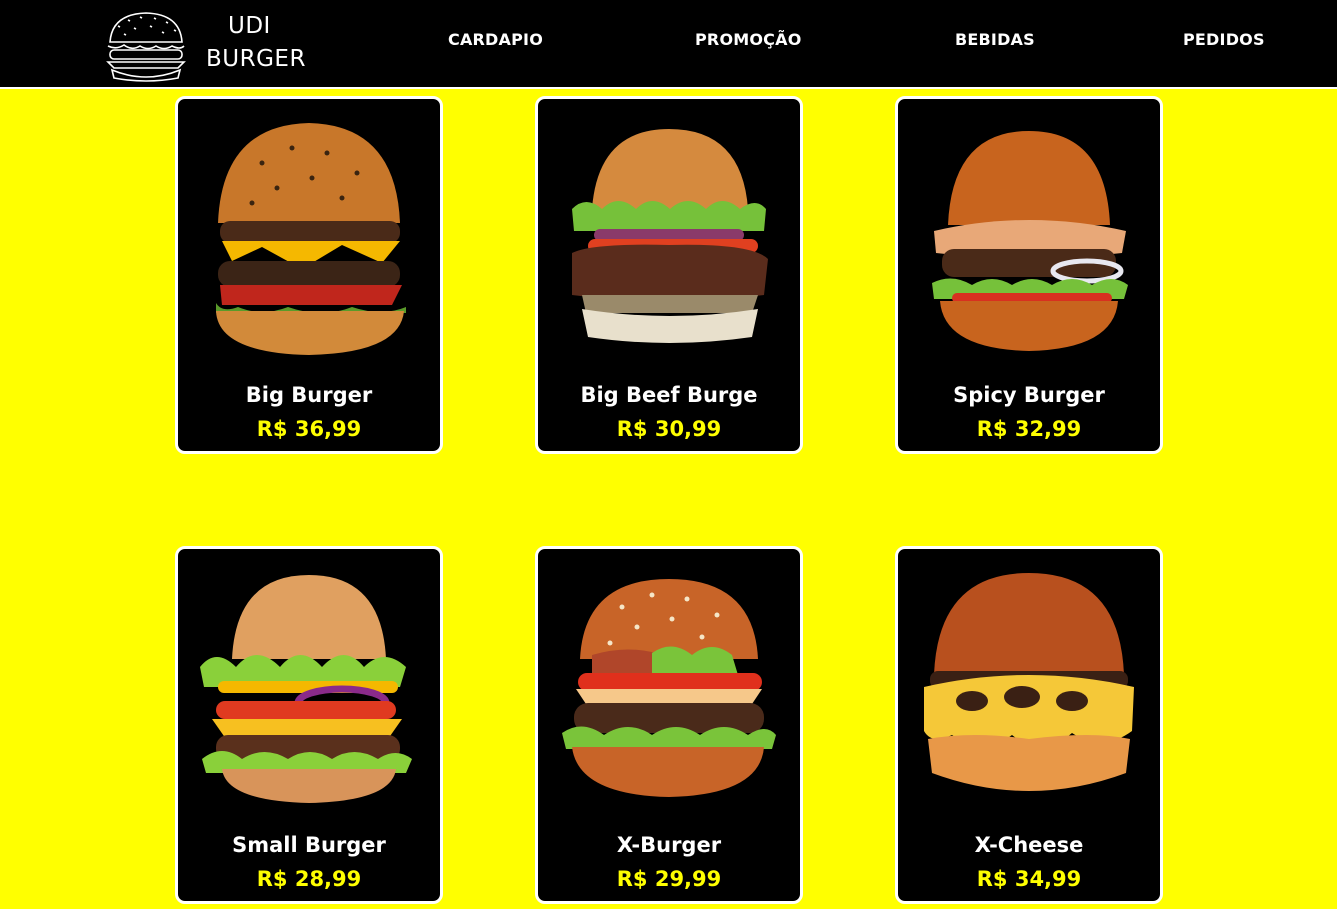 Image resolution: width=1337 pixels, height=909 pixels. What do you see at coordinates (256, 43) in the screenshot?
I see `brand-name: UDI BURGER` at bounding box center [256, 43].